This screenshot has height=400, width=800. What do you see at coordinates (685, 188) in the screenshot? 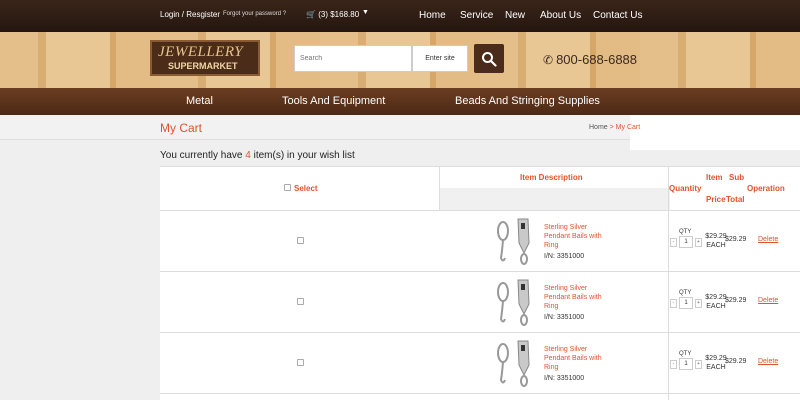
I see `header-quantity: Quantity` at bounding box center [685, 188].